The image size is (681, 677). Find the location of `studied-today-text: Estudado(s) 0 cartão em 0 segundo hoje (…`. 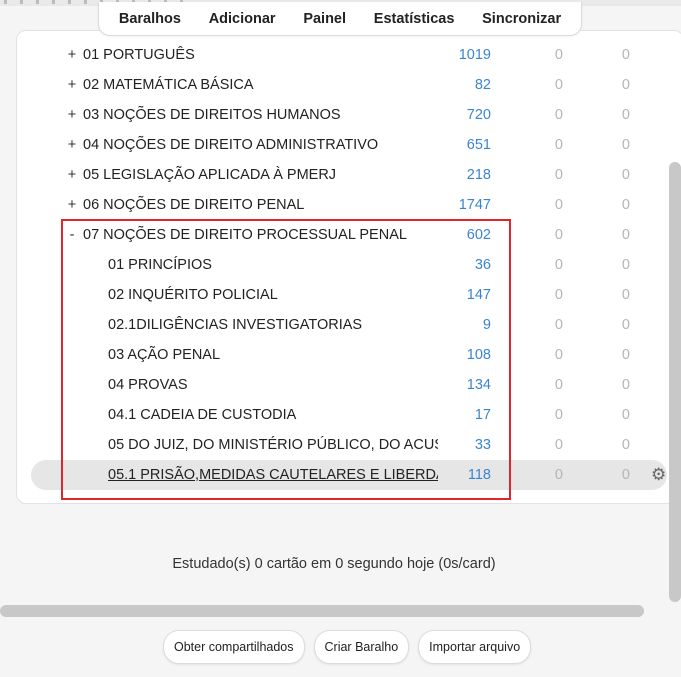

studied-today-text: Estudado(s) 0 cartão em 0 segundo hoje (… is located at coordinates (334, 564).